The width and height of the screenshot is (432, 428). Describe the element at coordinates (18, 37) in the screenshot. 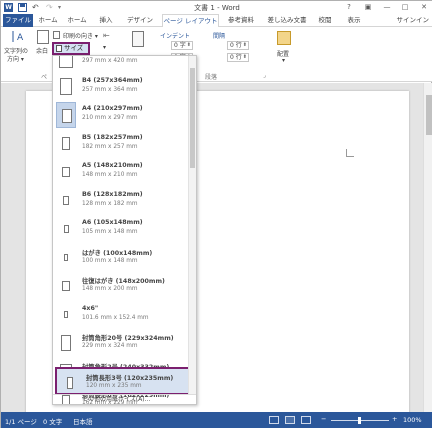

I see `text-direction-icon: A` at that location.